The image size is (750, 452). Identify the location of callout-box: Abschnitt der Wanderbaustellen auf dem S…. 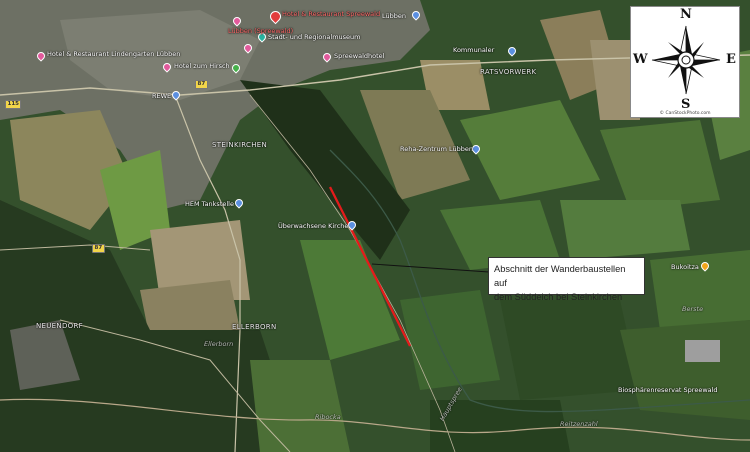
(566, 279).